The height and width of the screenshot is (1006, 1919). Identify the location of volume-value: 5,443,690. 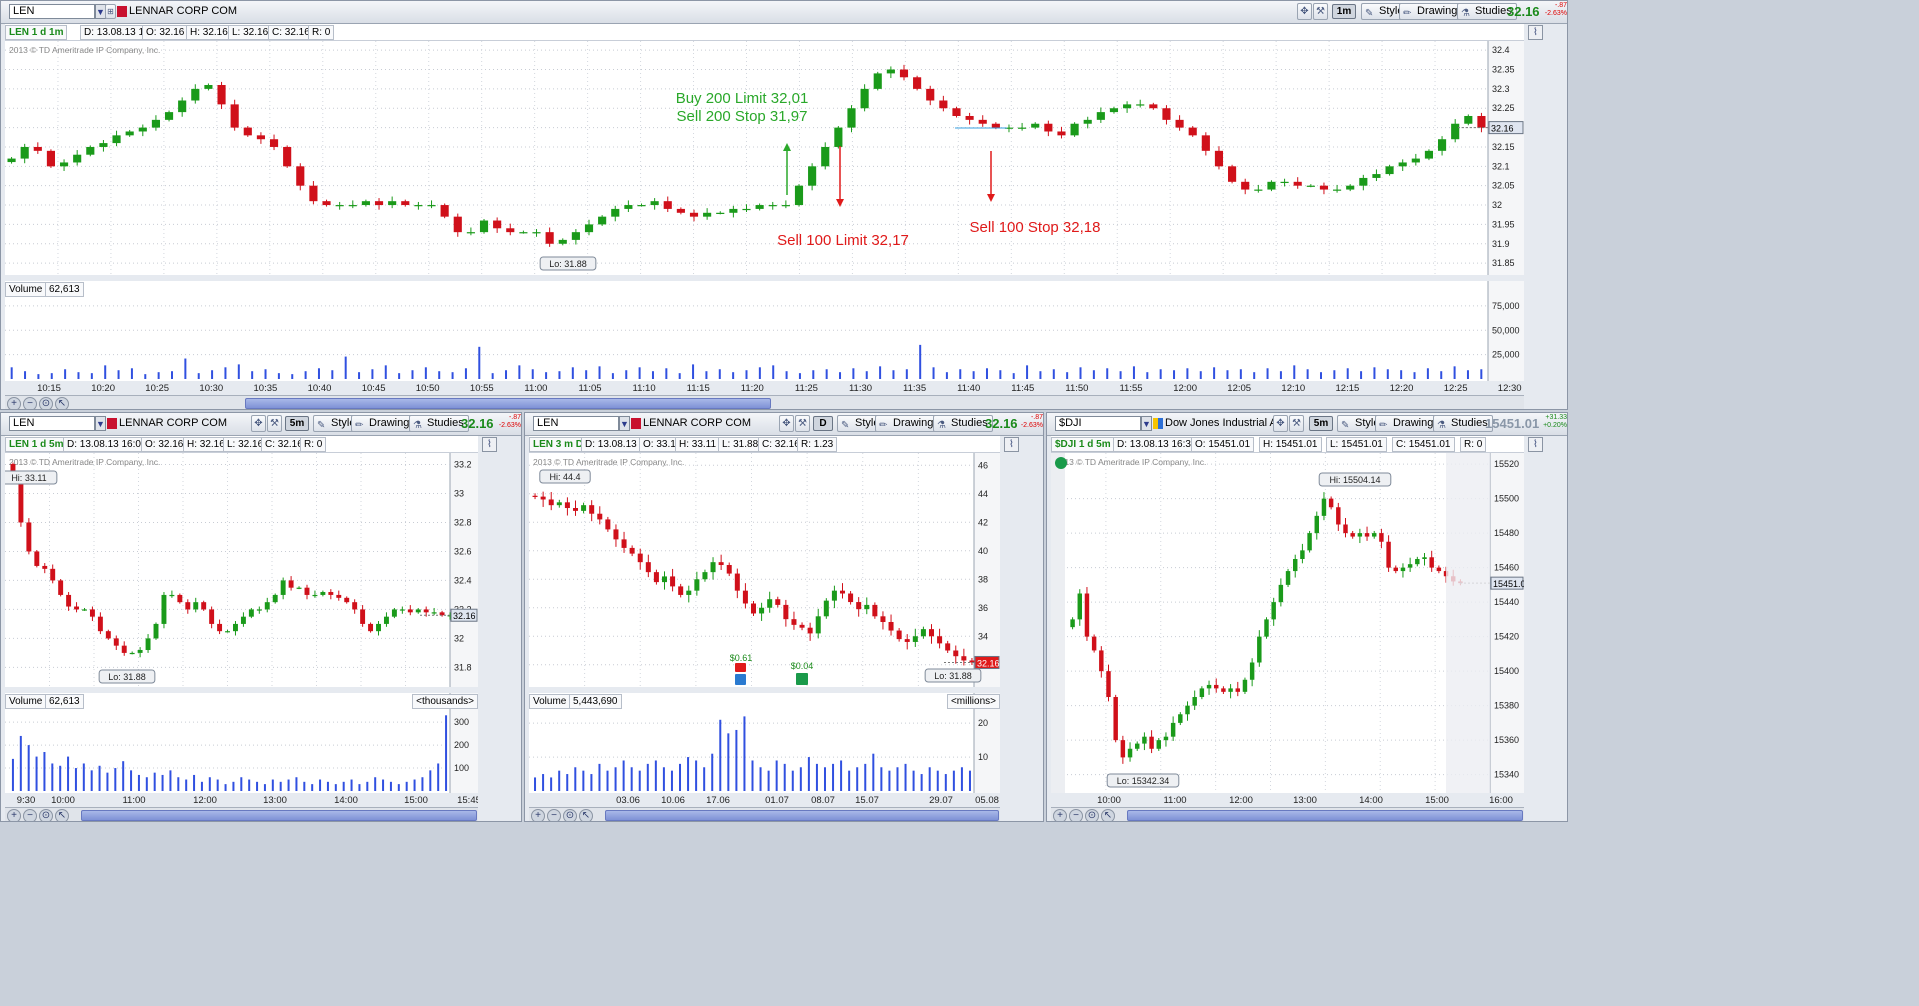
(595, 701).